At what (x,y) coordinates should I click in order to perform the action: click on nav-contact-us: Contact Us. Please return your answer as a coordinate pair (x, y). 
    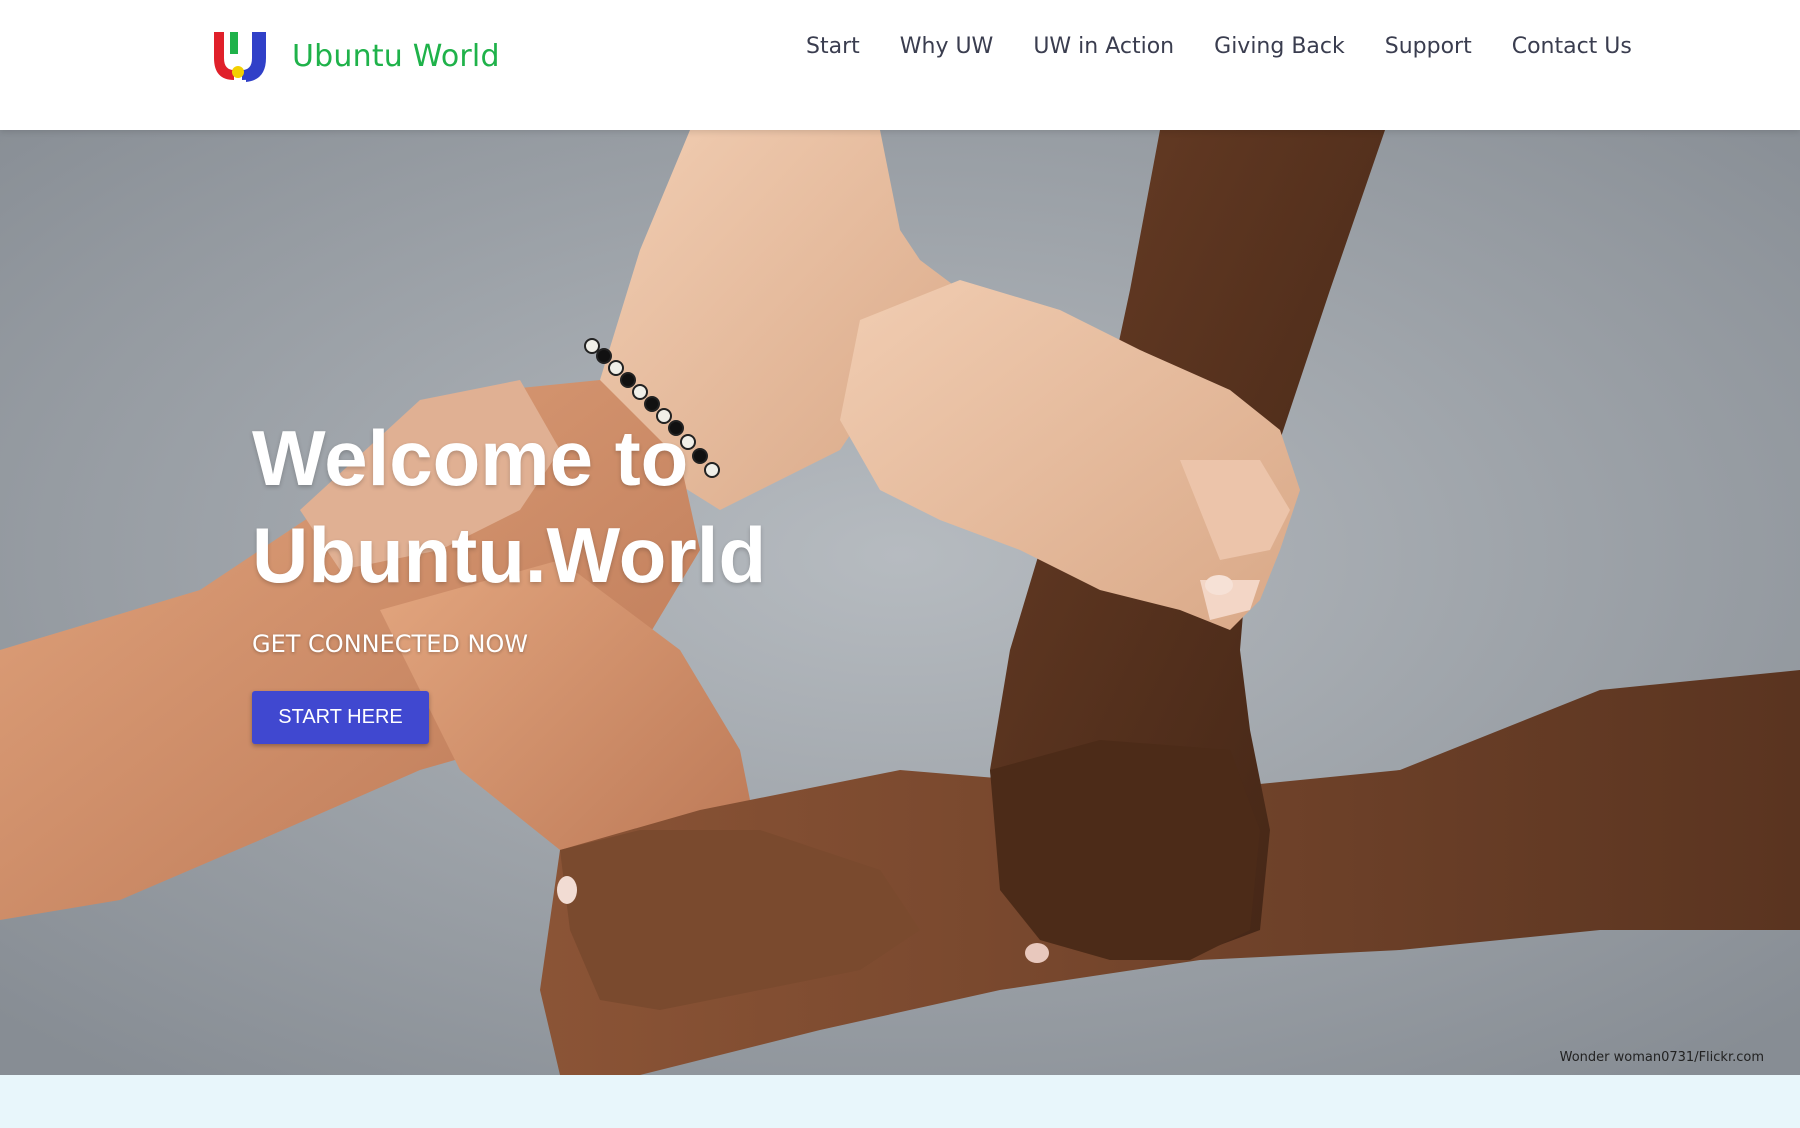
    Looking at the image, I should click on (1572, 47).